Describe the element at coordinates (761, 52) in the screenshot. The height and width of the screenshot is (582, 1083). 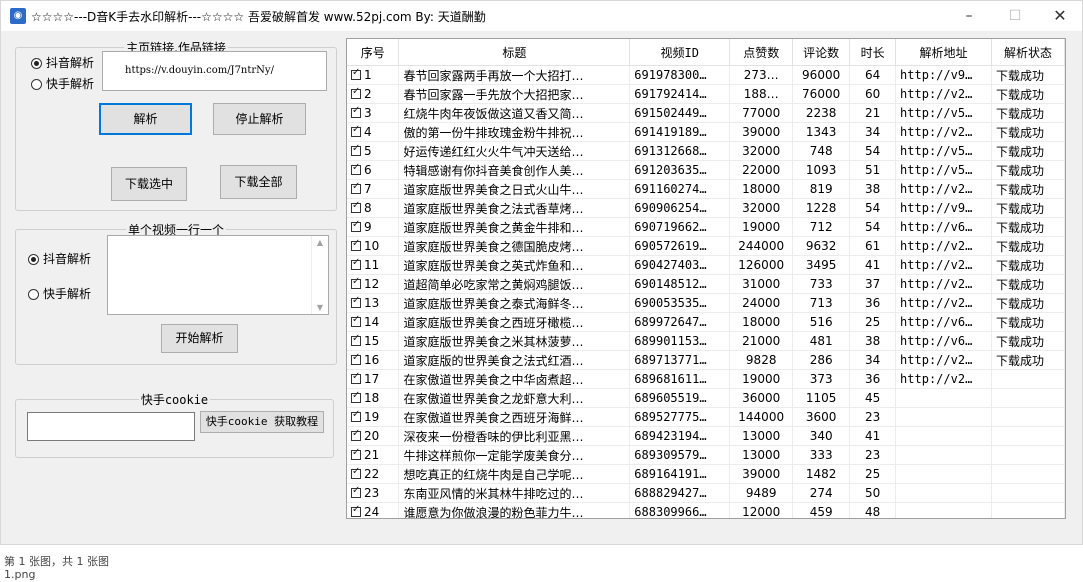
I see `col-header-likes: 点赞数` at that location.